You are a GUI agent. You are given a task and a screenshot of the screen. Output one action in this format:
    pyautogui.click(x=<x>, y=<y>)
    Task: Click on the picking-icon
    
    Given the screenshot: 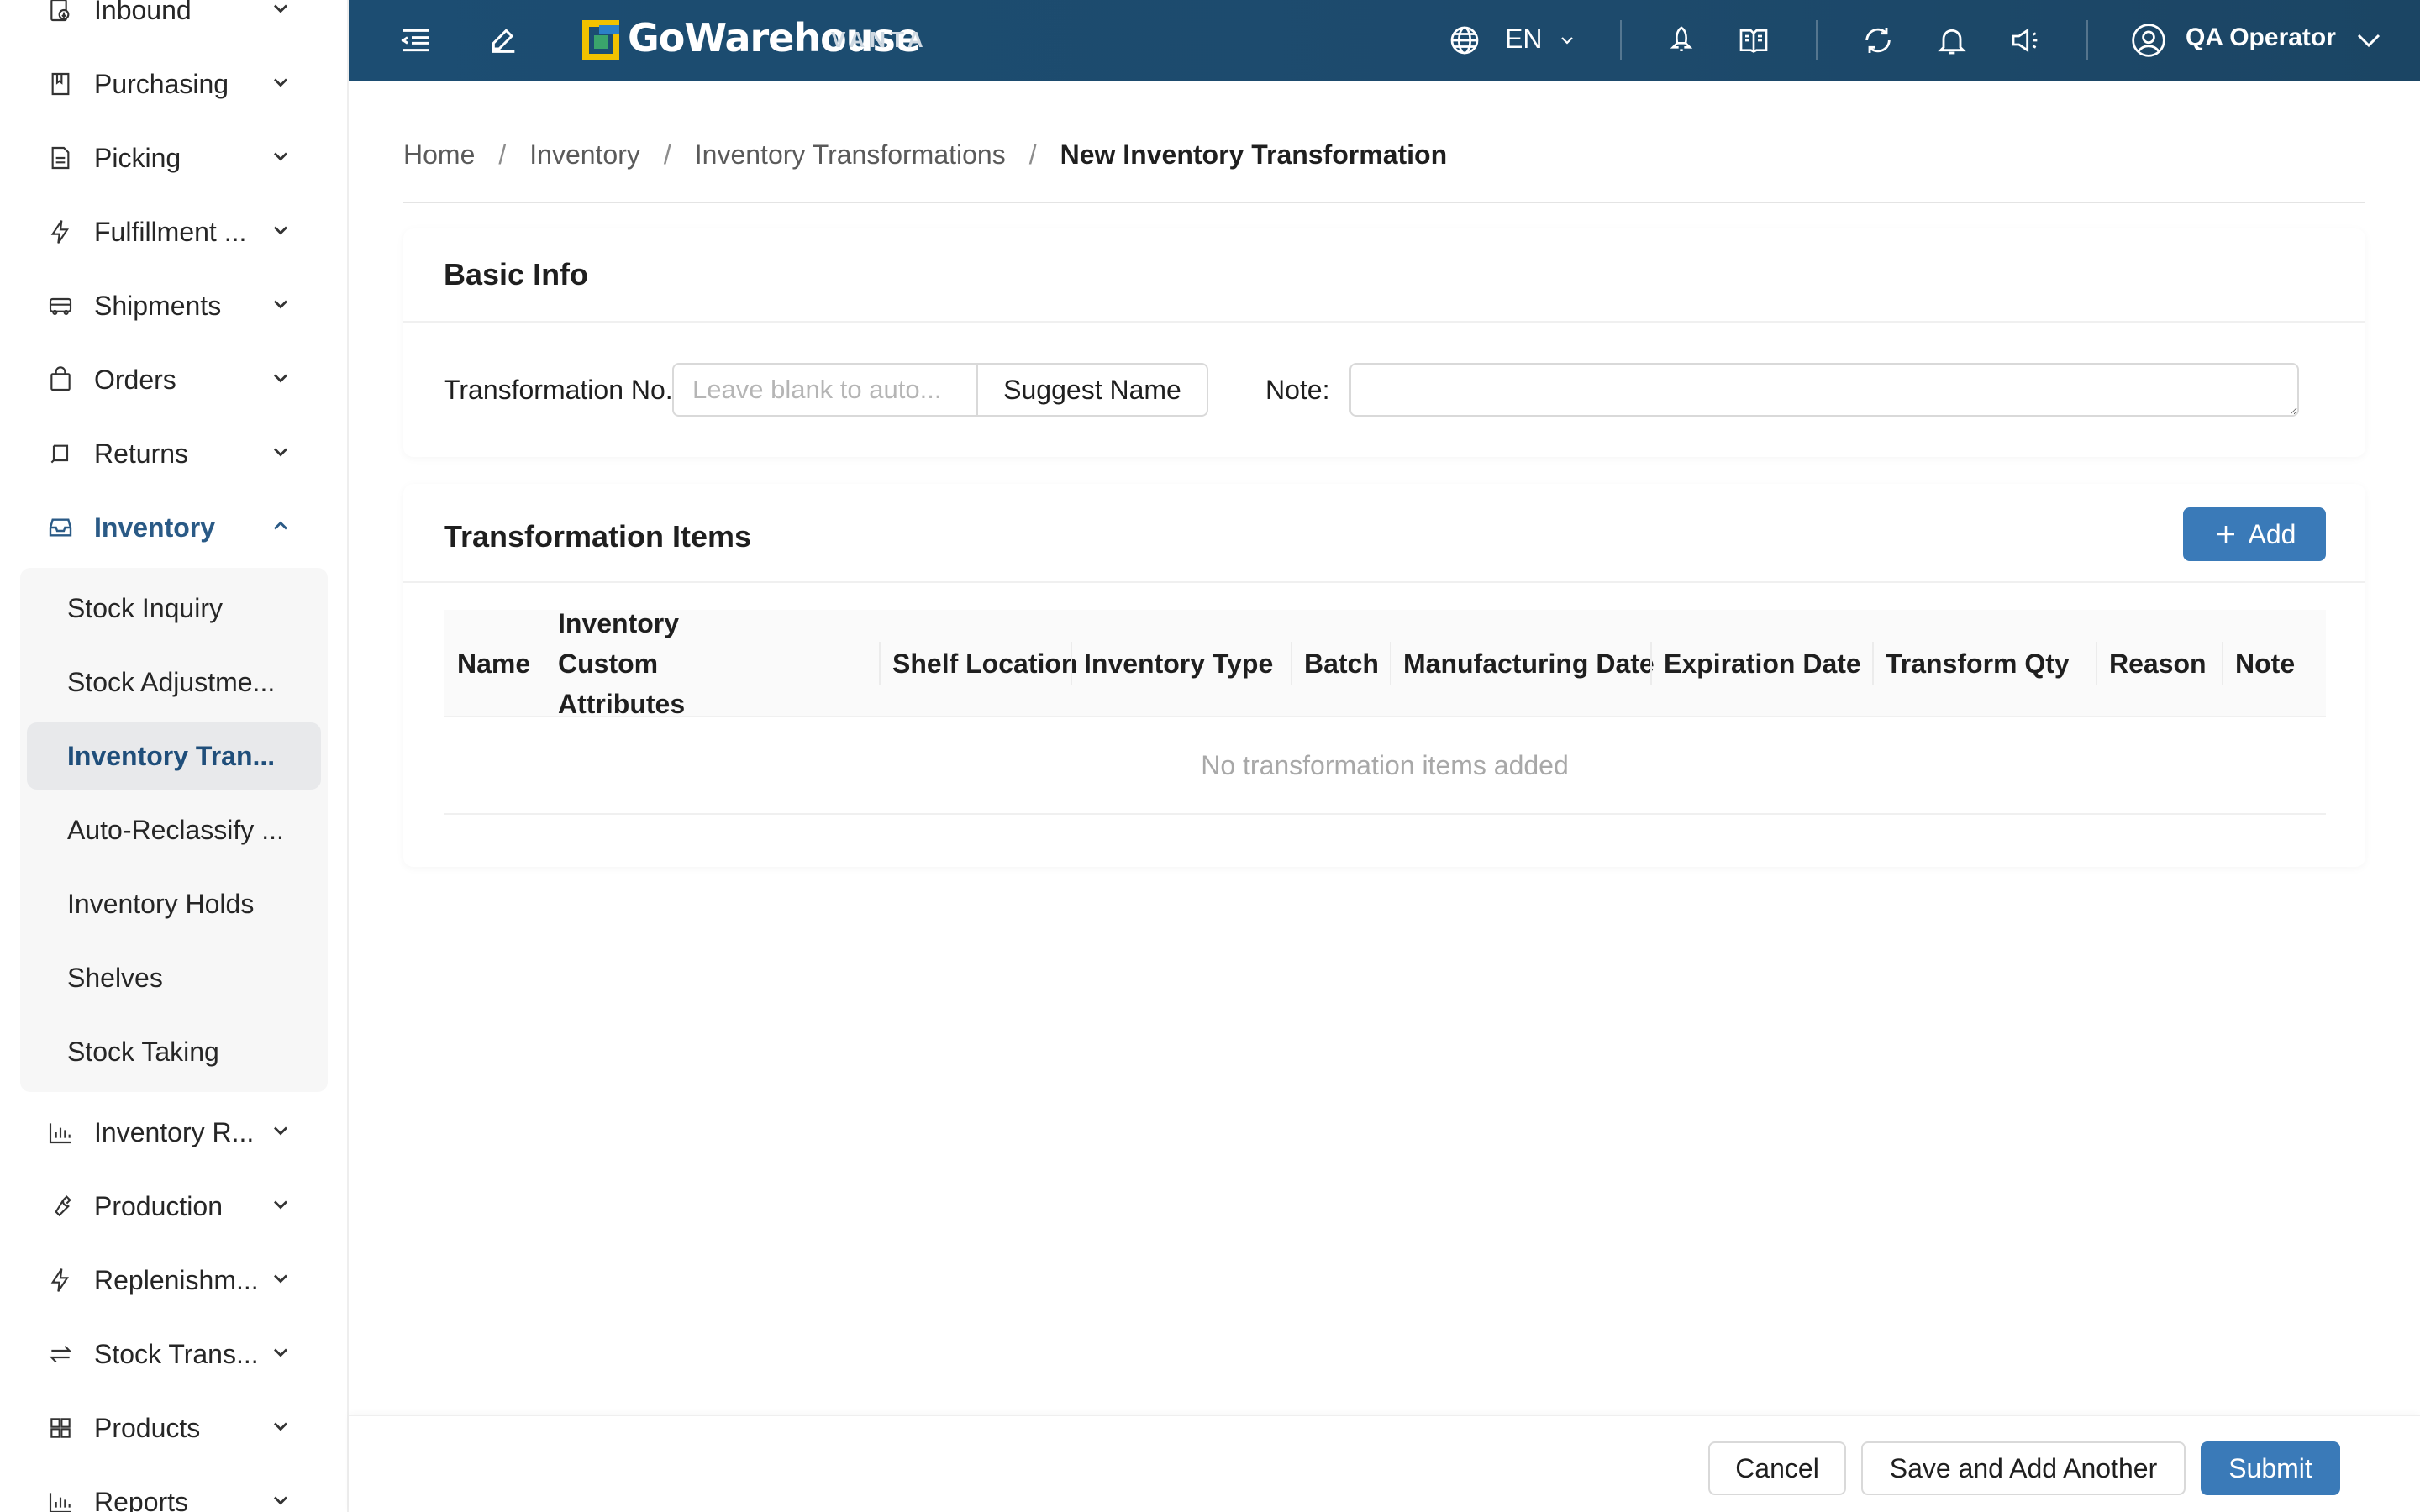 What is the action you would take?
    pyautogui.click(x=60, y=158)
    